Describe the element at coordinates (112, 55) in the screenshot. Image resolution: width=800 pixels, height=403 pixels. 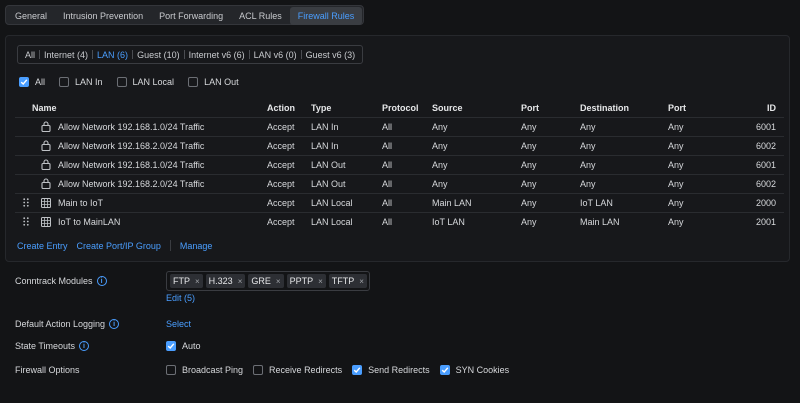
I see `filter-lan: LAN (6)` at that location.